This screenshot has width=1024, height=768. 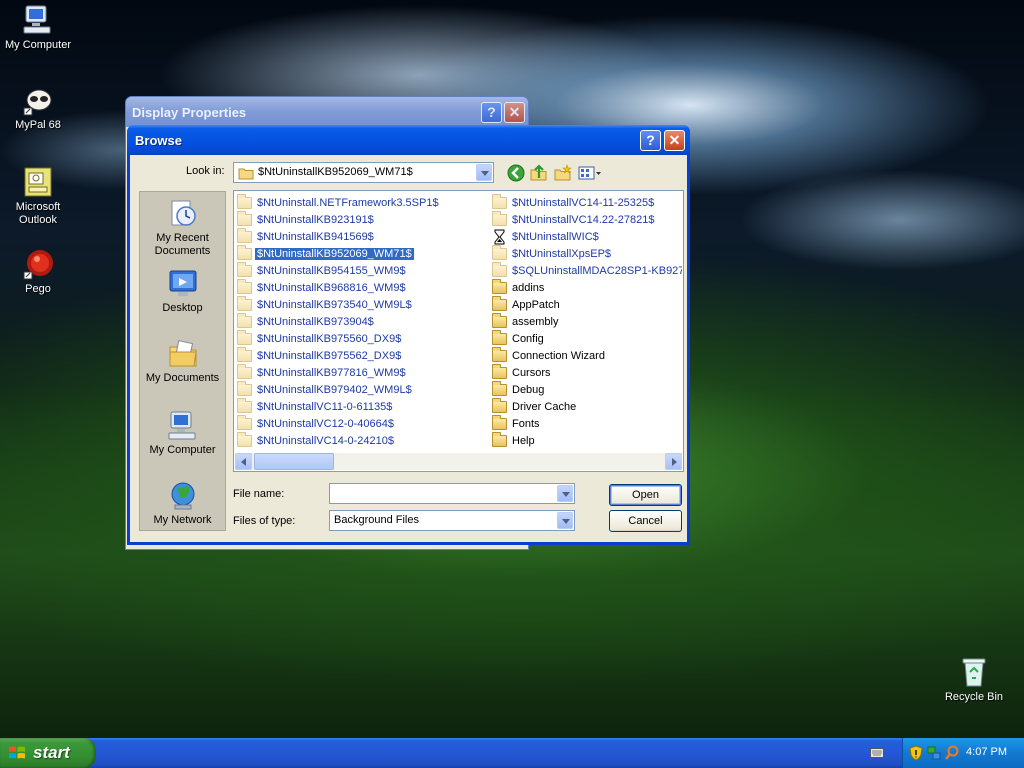 What do you see at coordinates (182, 433) in the screenshot?
I see `place-my-computer: My Computer` at bounding box center [182, 433].